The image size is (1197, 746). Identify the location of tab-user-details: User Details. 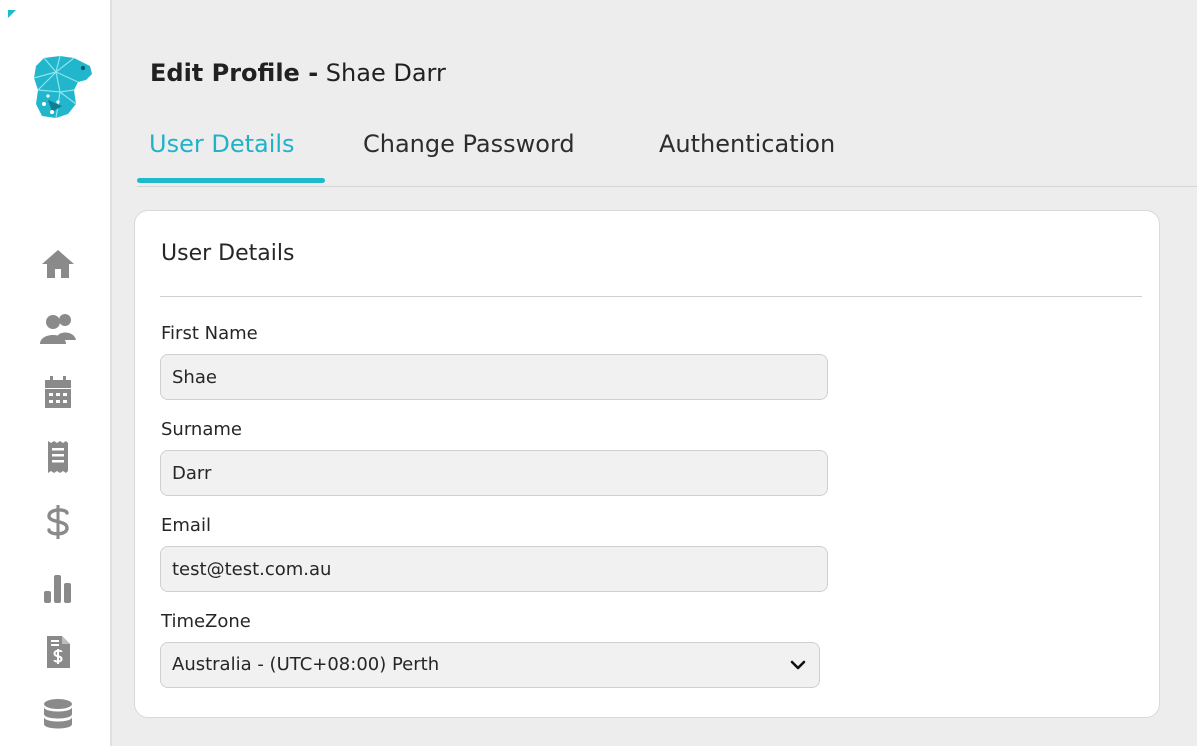
(222, 144).